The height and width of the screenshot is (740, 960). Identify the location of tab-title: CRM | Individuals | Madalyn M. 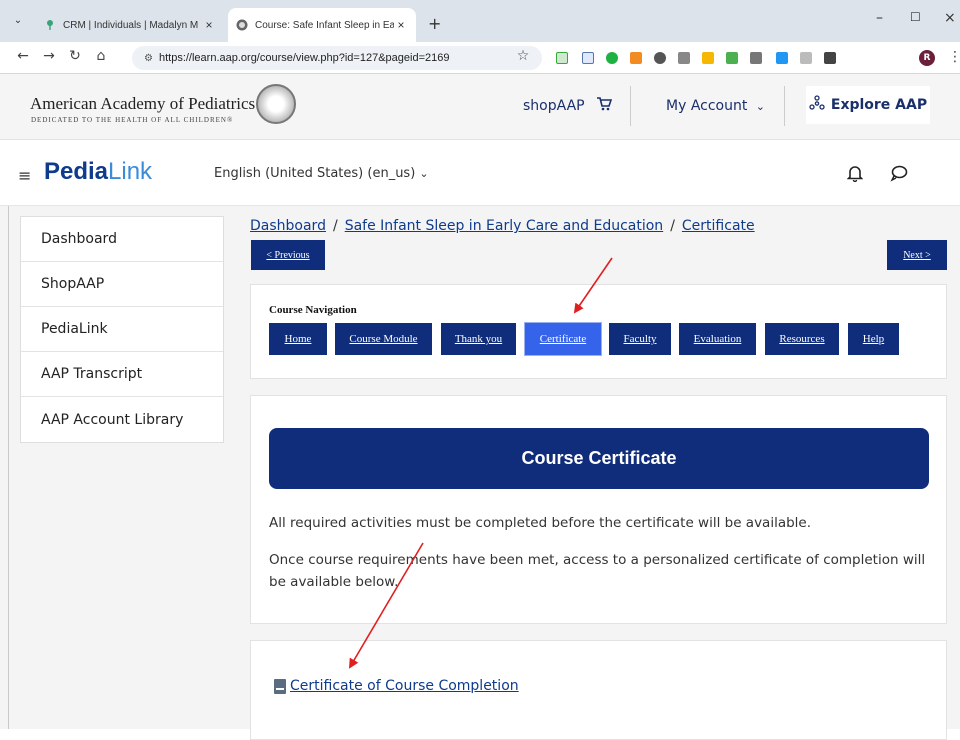
(131, 25).